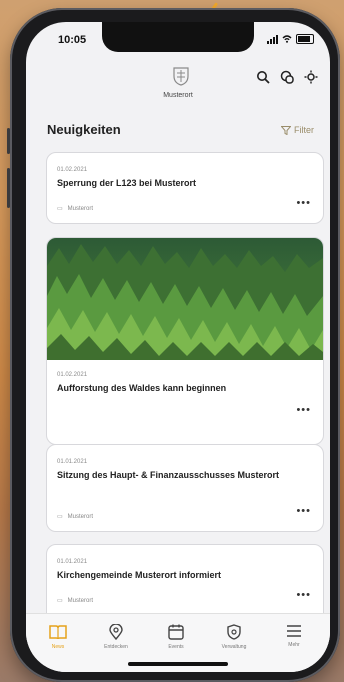  I want to click on chat-icon, so click(287, 77).